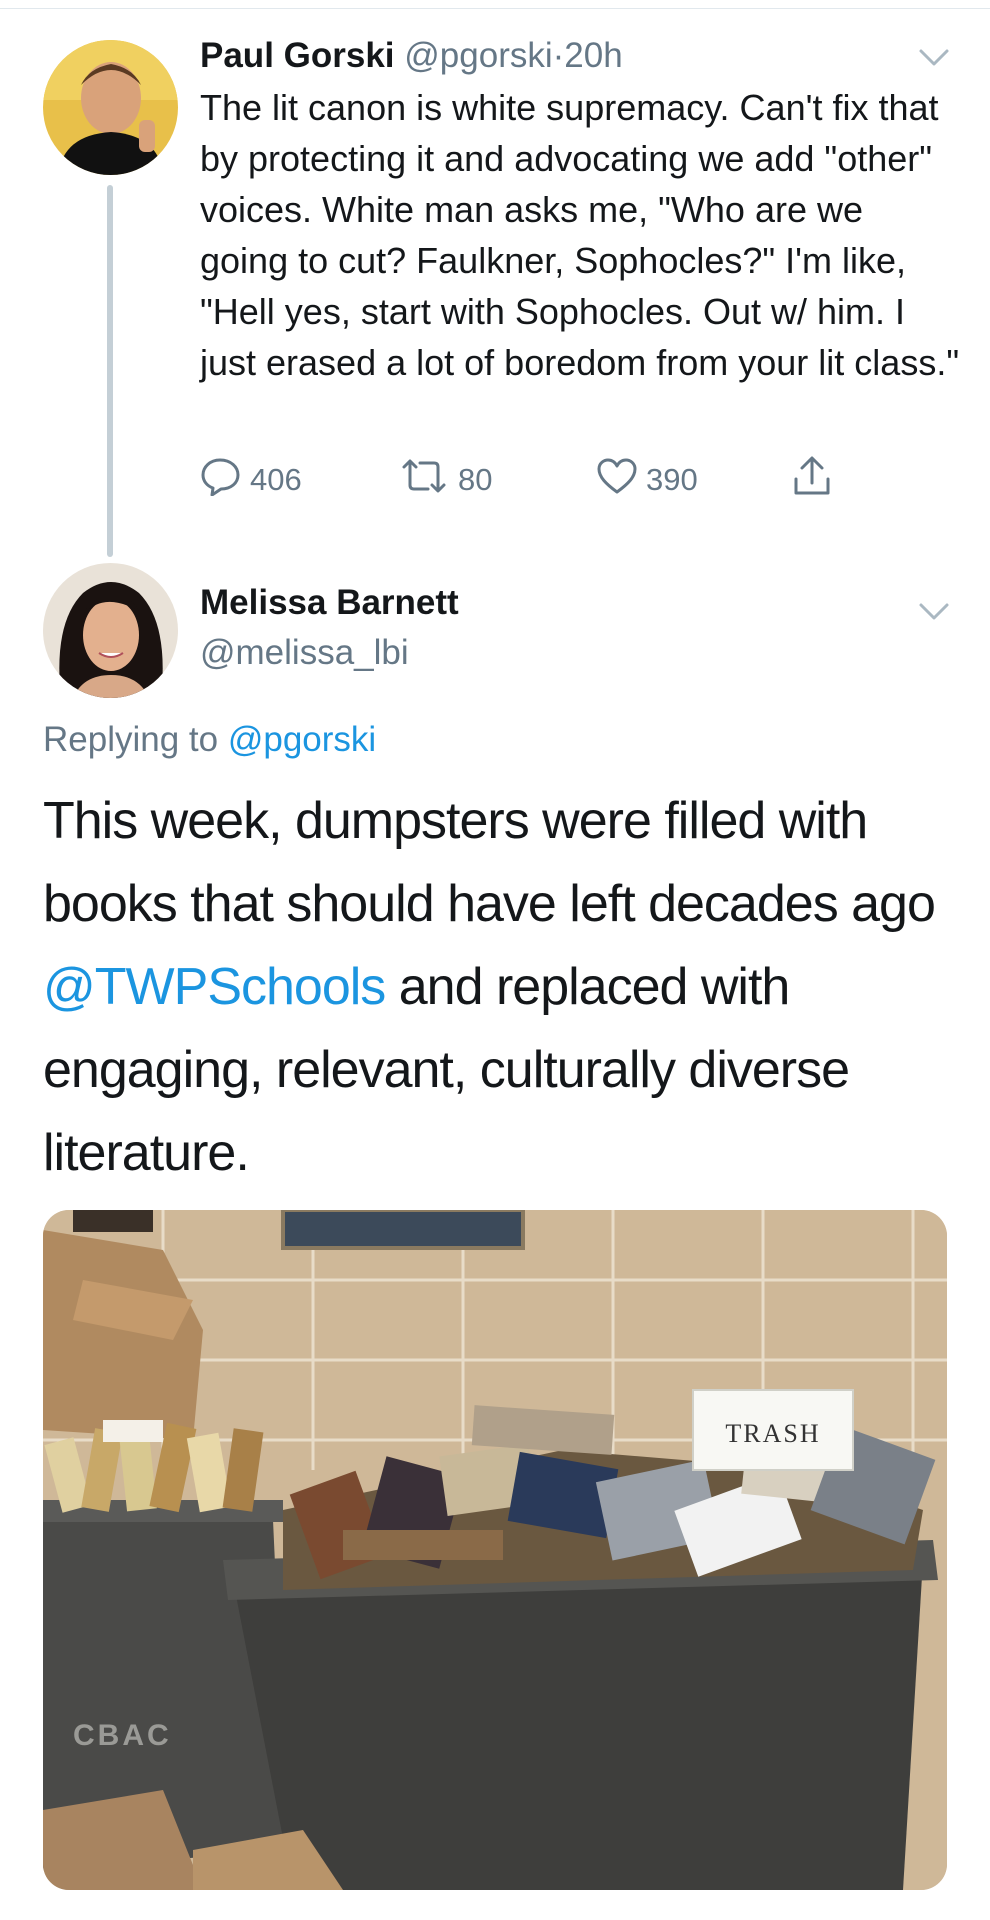  I want to click on replying-to-line: Replying to @pgorski, so click(209, 740).